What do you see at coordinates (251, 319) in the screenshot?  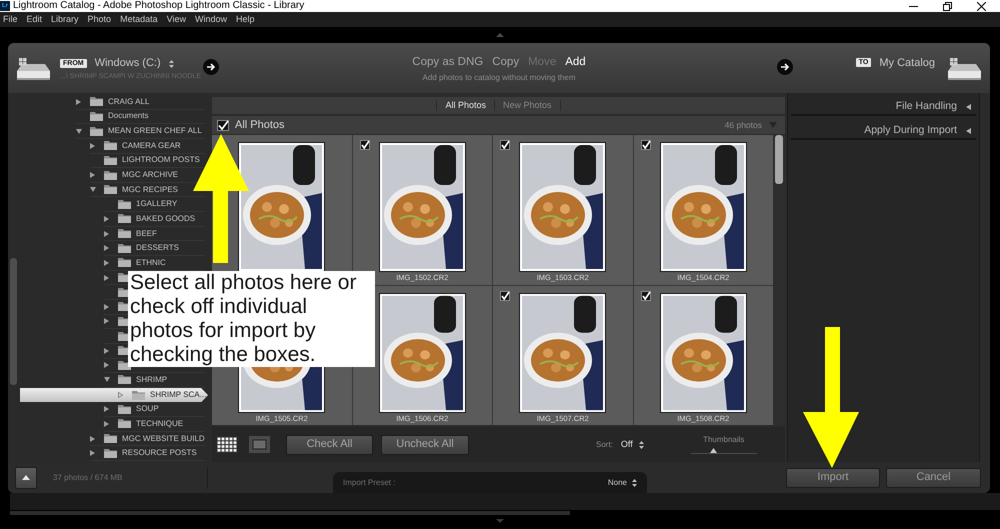 I see `callout-tooltip: Select all photos here or check off individual photos for import by checking the boxes.` at bounding box center [251, 319].